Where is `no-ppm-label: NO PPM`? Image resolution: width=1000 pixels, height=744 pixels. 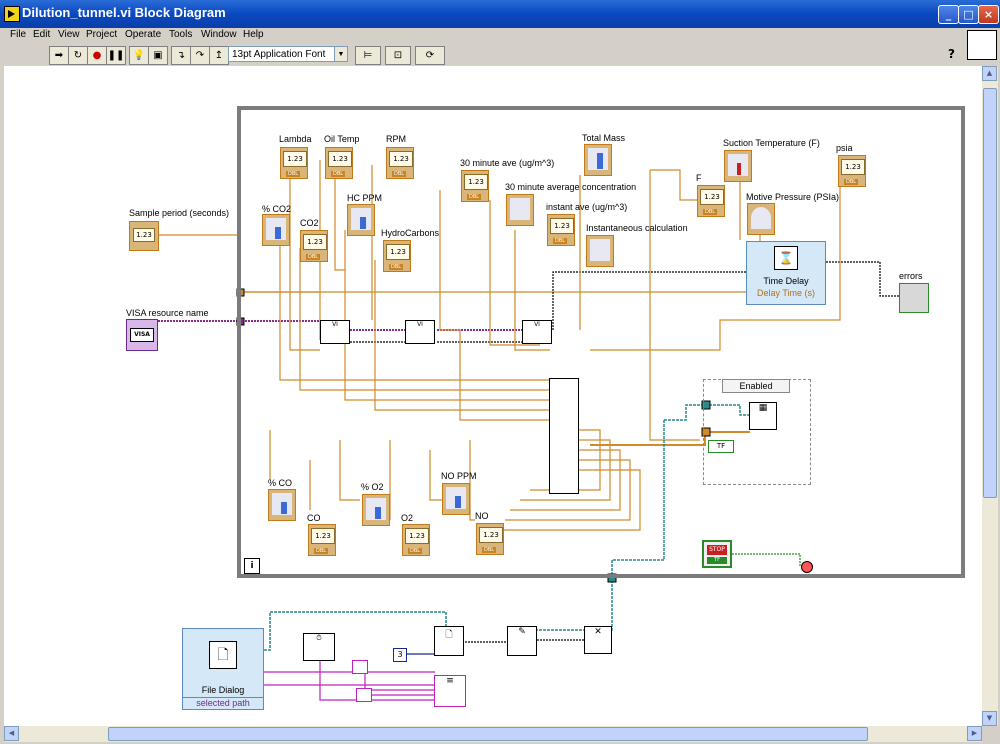
no-ppm-label: NO PPM is located at coordinates (459, 476).